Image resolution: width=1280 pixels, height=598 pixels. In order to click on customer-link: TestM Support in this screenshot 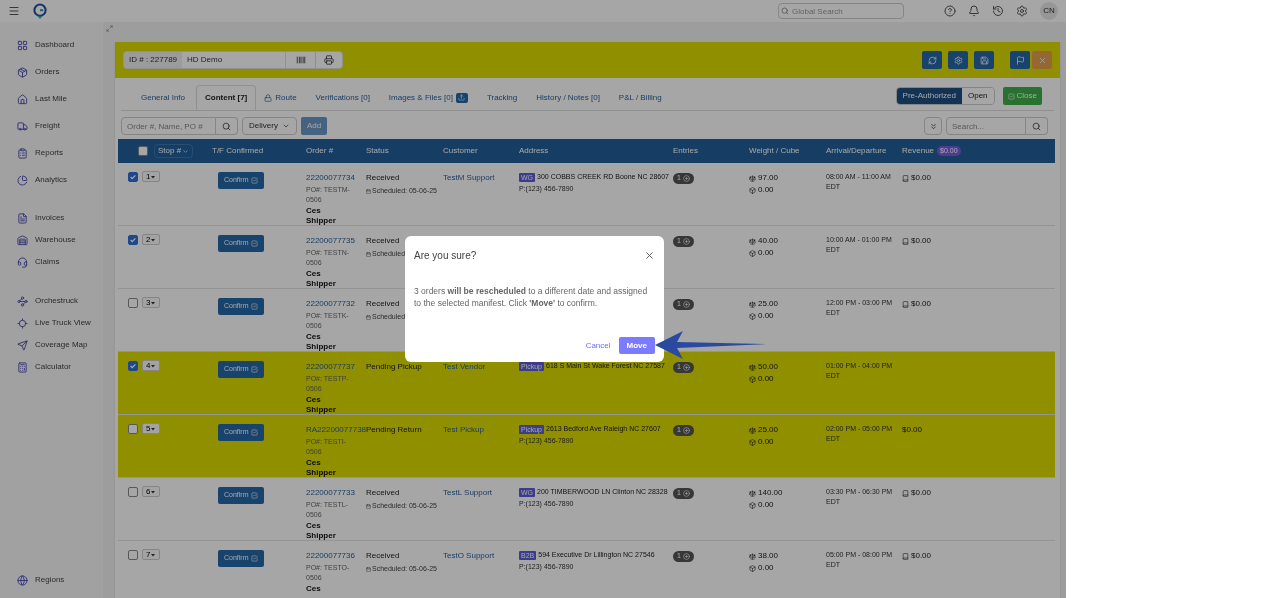, I will do `click(469, 177)`.